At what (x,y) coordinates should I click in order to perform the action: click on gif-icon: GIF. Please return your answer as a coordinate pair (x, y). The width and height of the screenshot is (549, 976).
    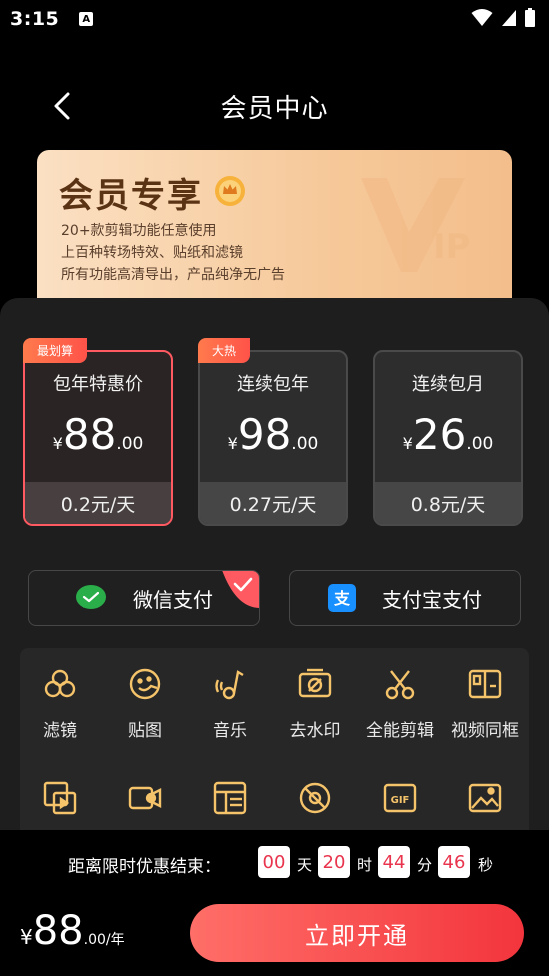
    Looking at the image, I should click on (400, 798).